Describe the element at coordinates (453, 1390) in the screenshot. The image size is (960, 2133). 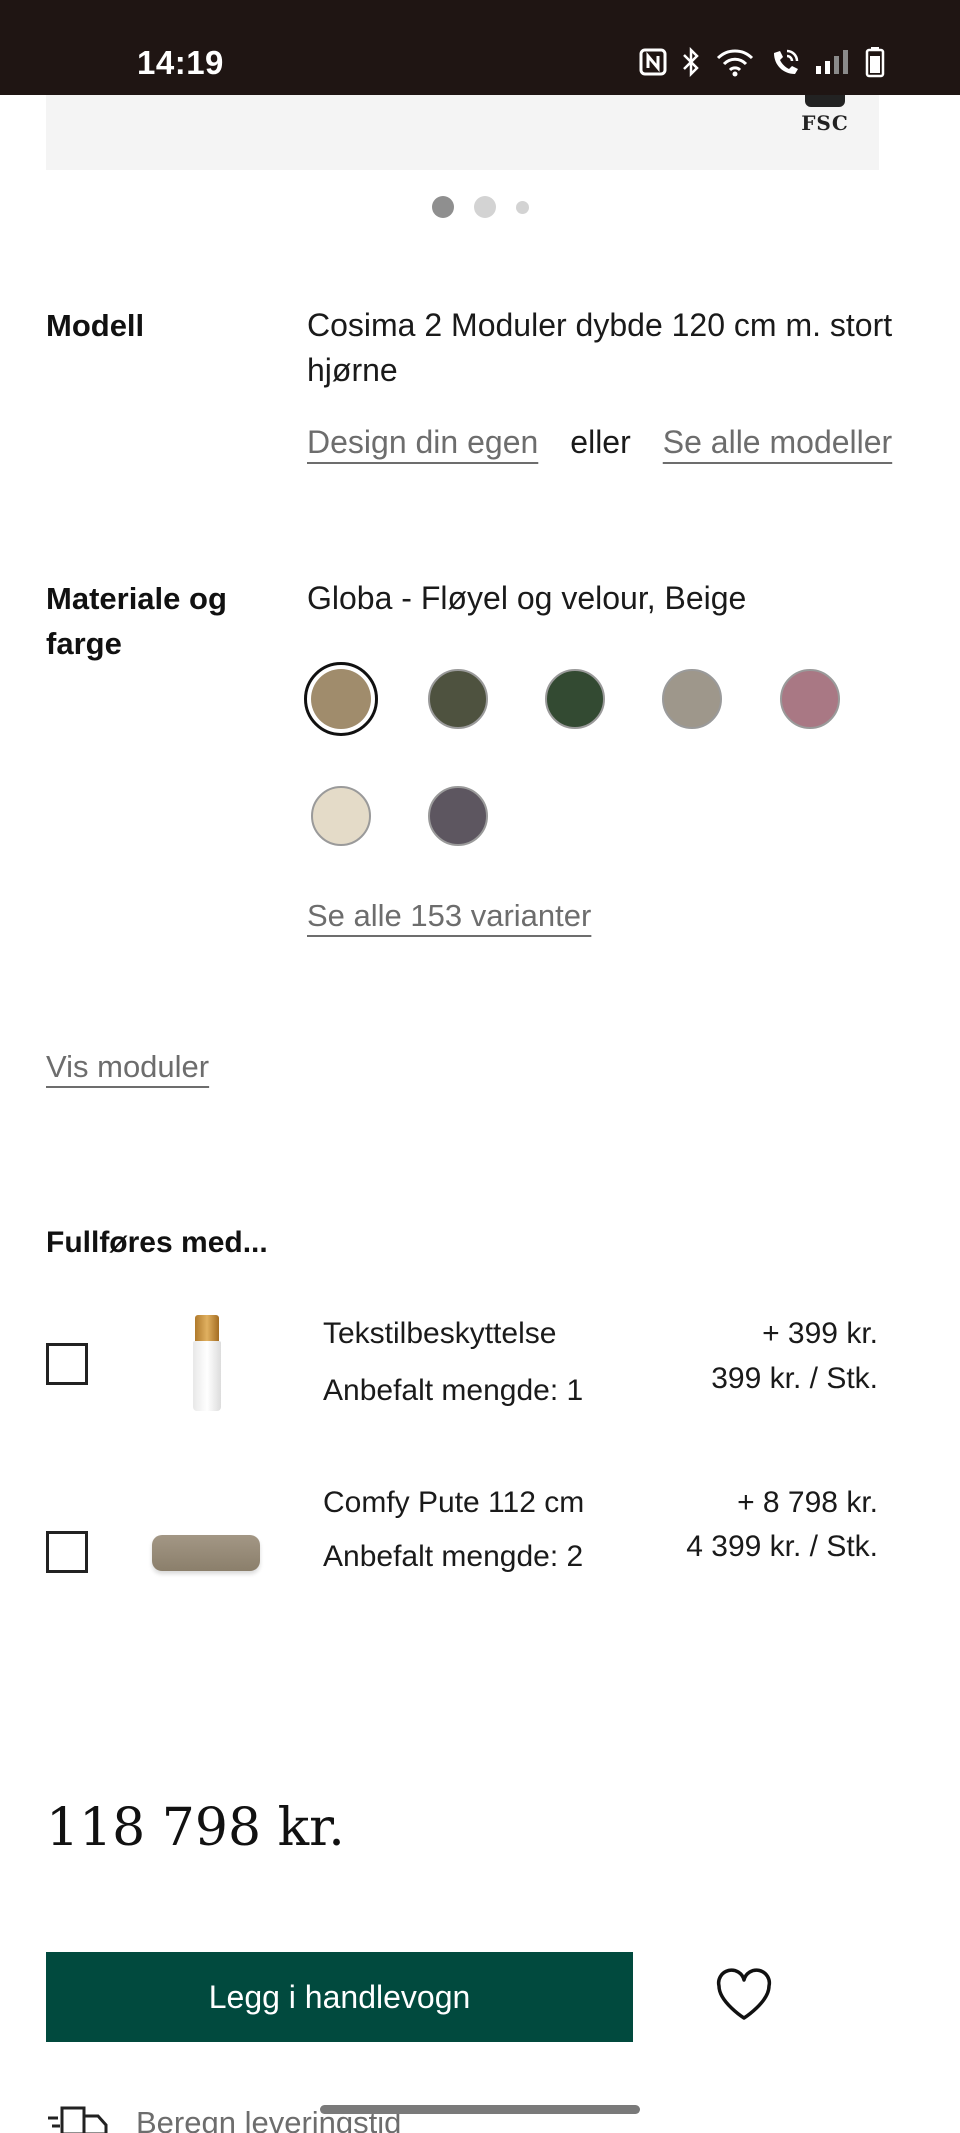
I see `addon-recommended-qty: Anbefalt mengde: 1` at that location.